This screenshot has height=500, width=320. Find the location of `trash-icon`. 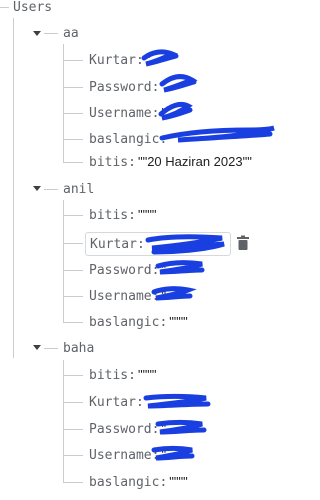

trash-icon is located at coordinates (243, 243).